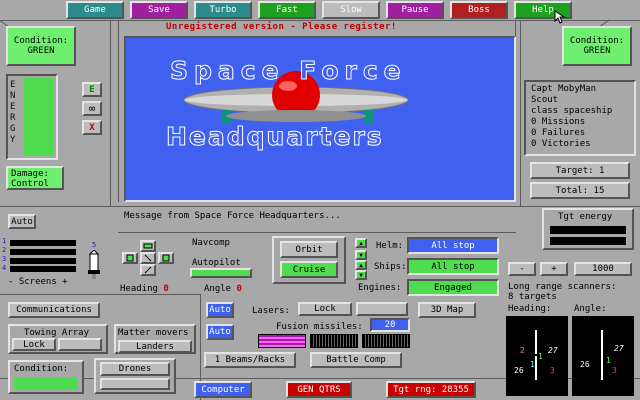  I want to click on menu-turbo-button: Turbo, so click(223, 10).